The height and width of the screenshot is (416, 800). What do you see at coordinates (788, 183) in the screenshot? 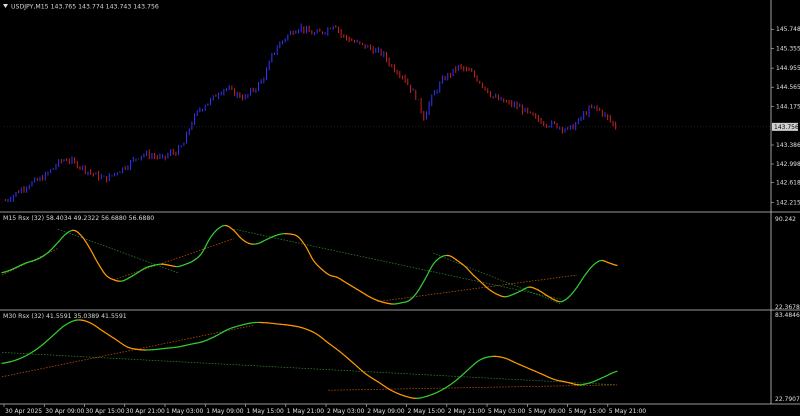
I see `price-tick-label: 142.618` at bounding box center [788, 183].